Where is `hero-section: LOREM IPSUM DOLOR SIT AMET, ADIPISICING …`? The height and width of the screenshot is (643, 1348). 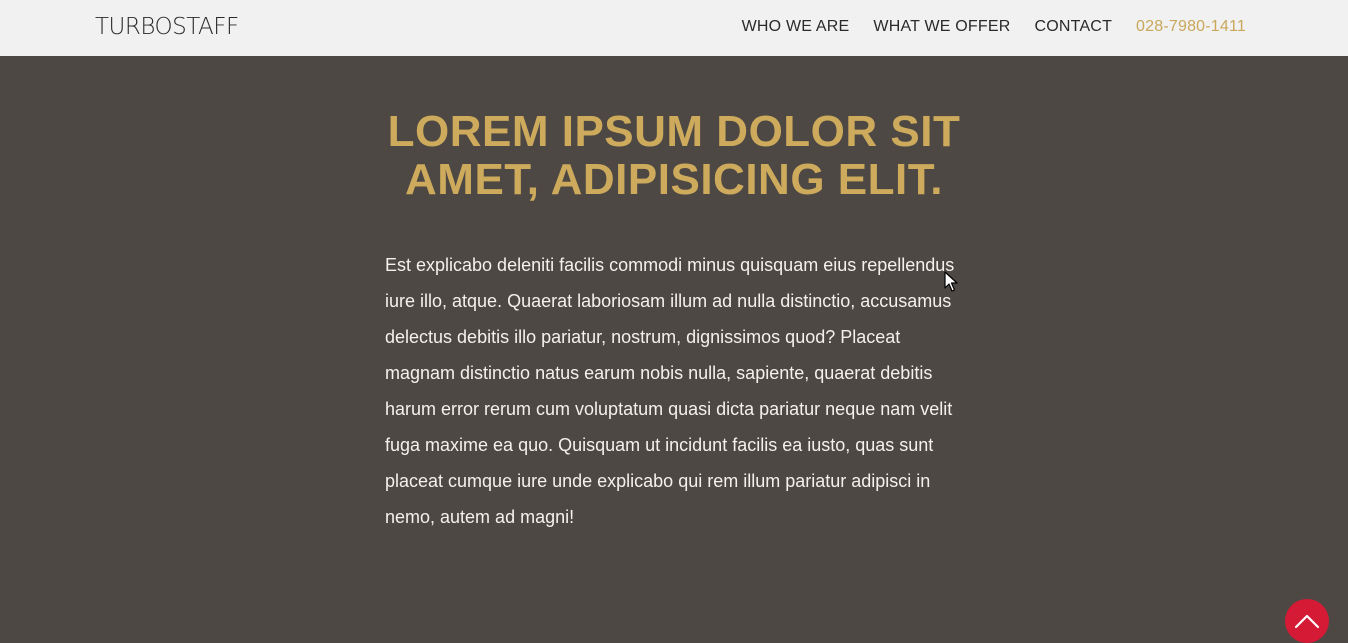
hero-section: LOREM IPSUM DOLOR SIT AMET, ADIPISICING … is located at coordinates (674, 156).